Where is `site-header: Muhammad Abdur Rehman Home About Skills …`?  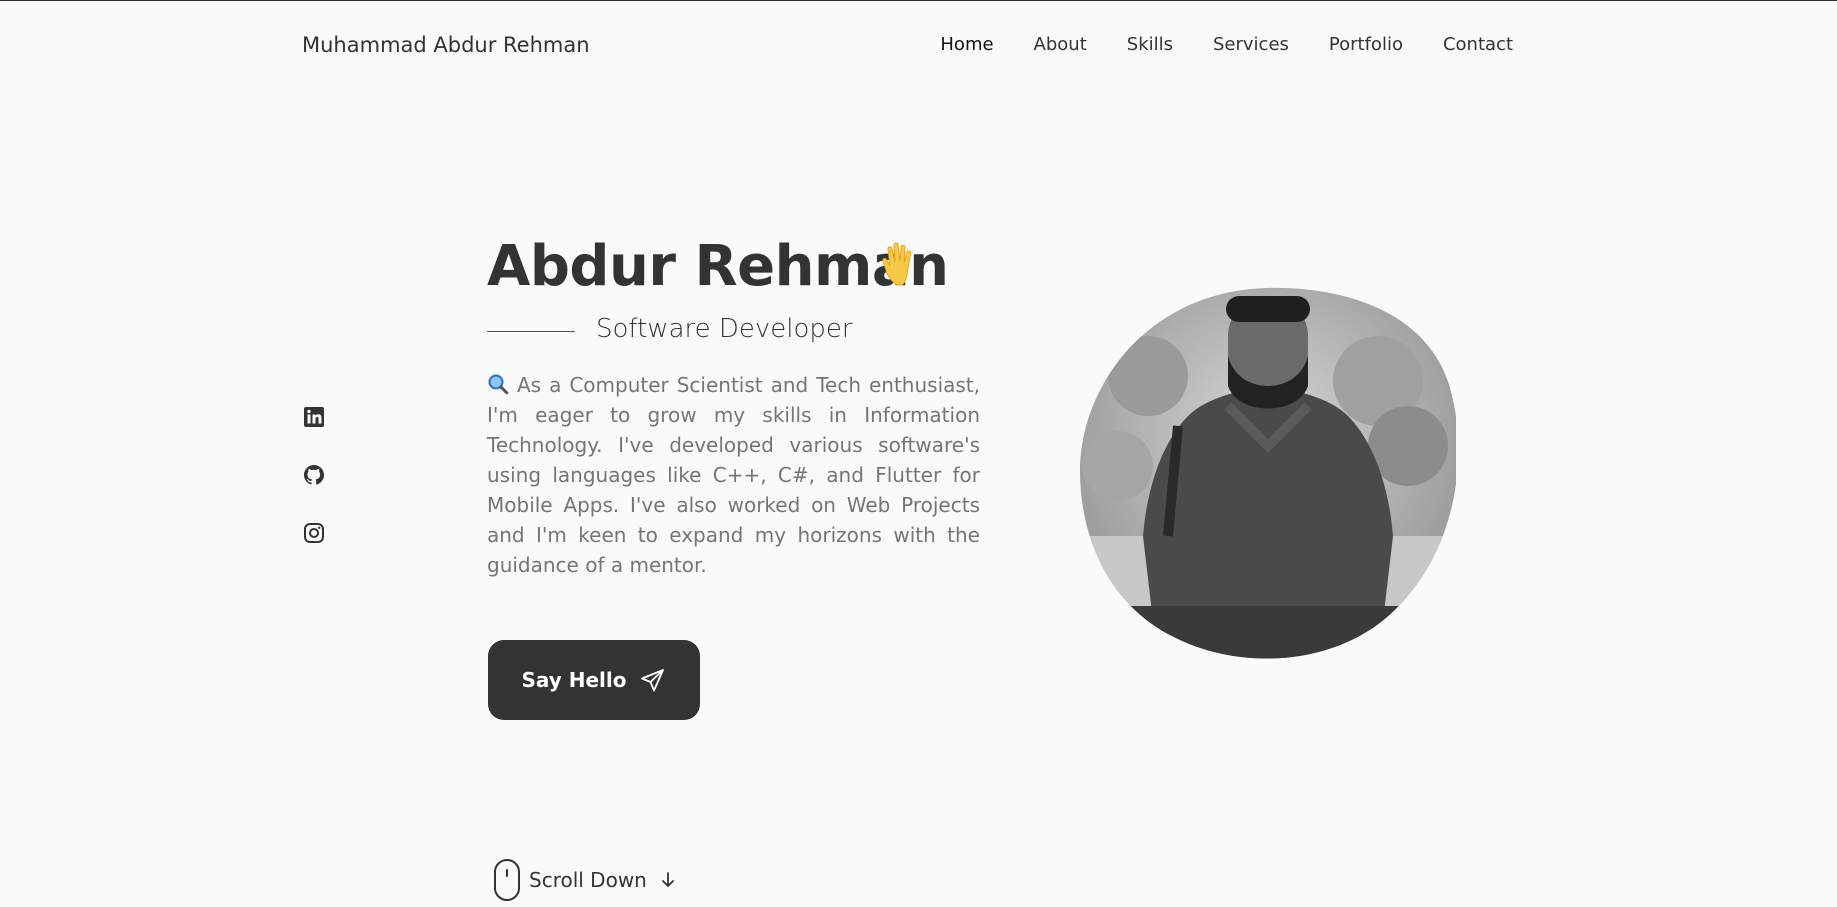
site-header: Muhammad Abdur Rehman Home About Skills … is located at coordinates (918, 46).